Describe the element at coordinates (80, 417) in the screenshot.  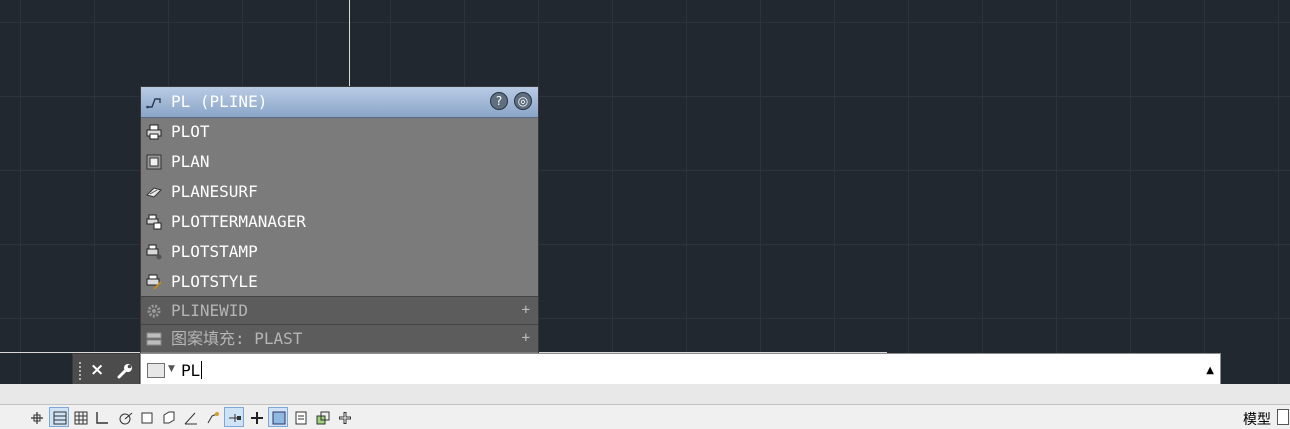
I see `grid-icon` at that location.